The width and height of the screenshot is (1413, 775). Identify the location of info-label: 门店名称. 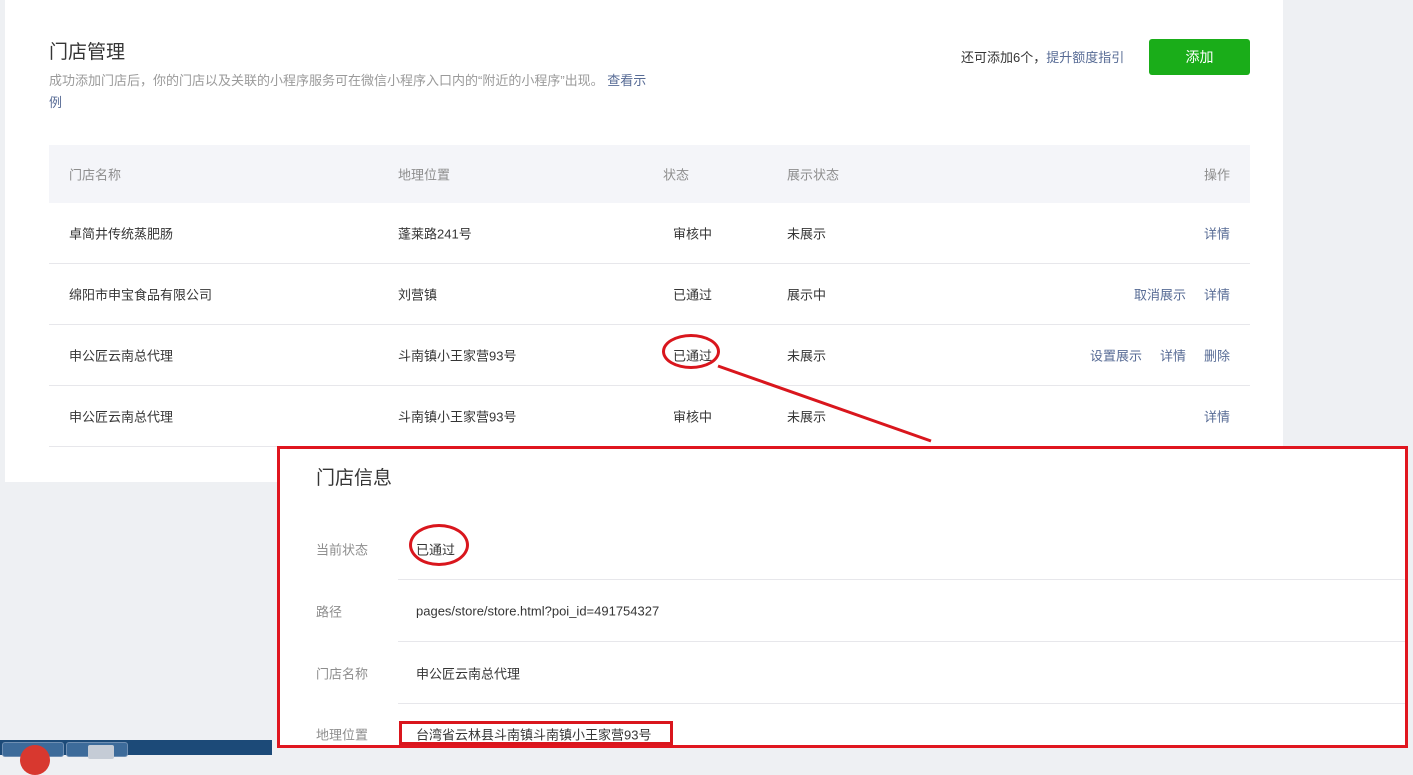
(342, 674).